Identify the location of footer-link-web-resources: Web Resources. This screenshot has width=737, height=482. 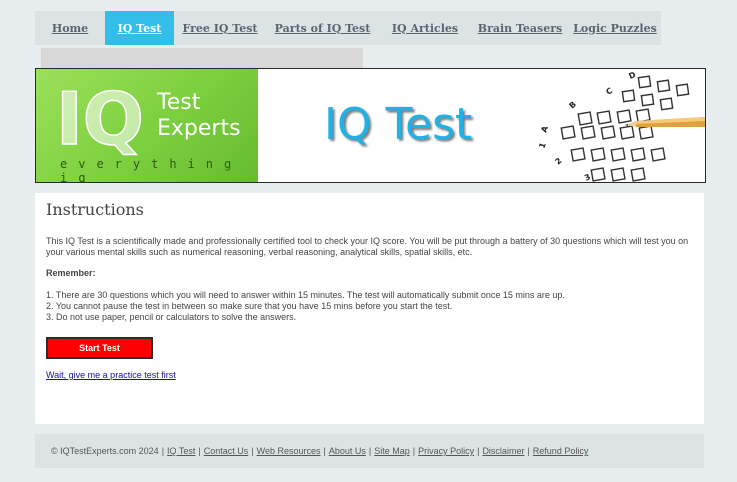
(289, 451).